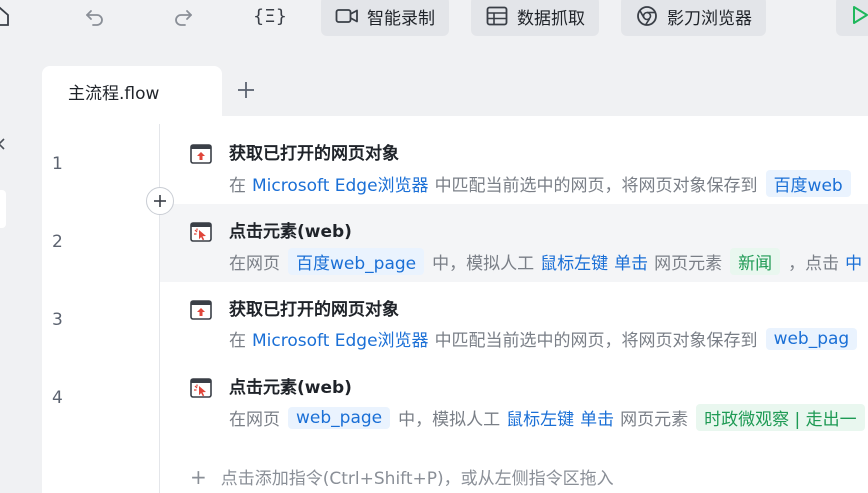 This screenshot has width=868, height=493. Describe the element at coordinates (246, 90) in the screenshot. I see `add-tab-icon` at that location.